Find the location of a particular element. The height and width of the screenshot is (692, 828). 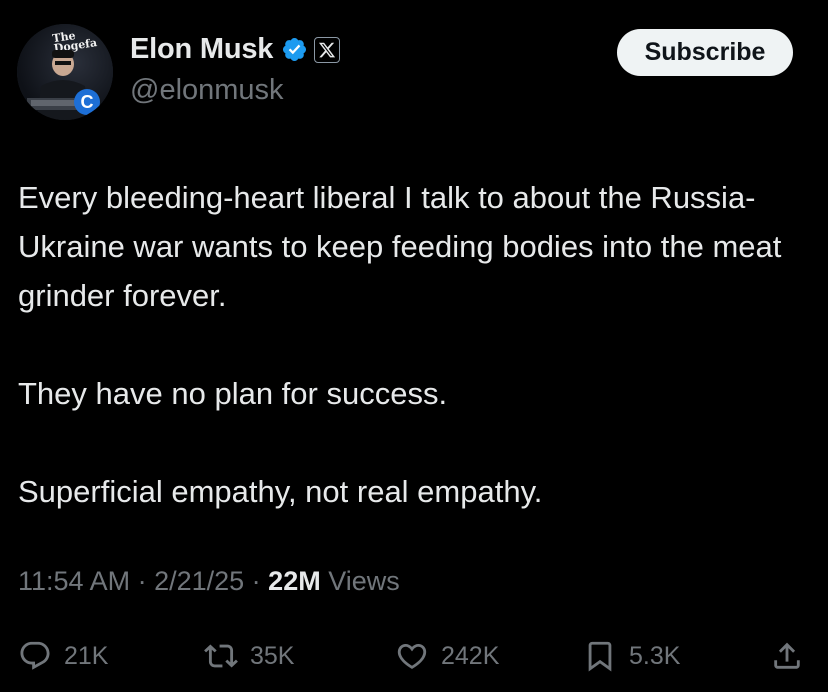

author-name-row: Elon Musk is located at coordinates (235, 49).